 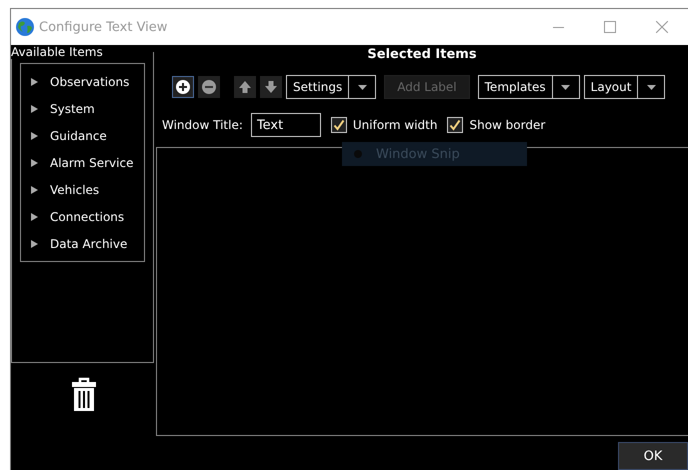 What do you see at coordinates (529, 87) in the screenshot?
I see `dropdown-button: Templates` at bounding box center [529, 87].